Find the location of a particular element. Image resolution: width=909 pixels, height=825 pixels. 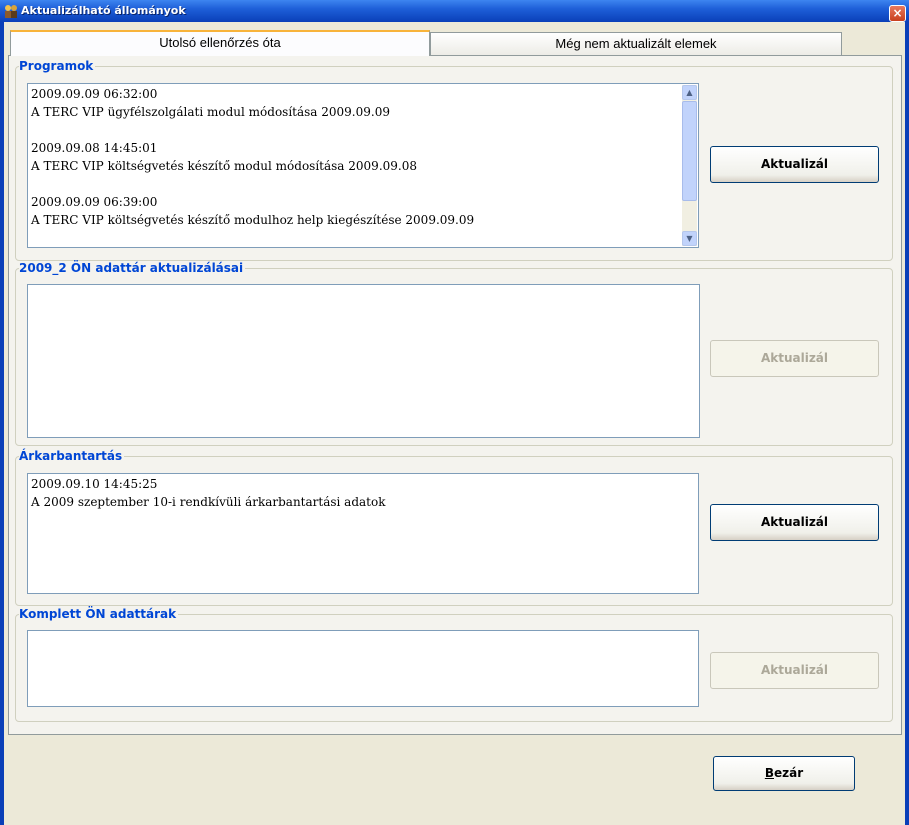

close-button-mnemonic: B is located at coordinates (769, 773).